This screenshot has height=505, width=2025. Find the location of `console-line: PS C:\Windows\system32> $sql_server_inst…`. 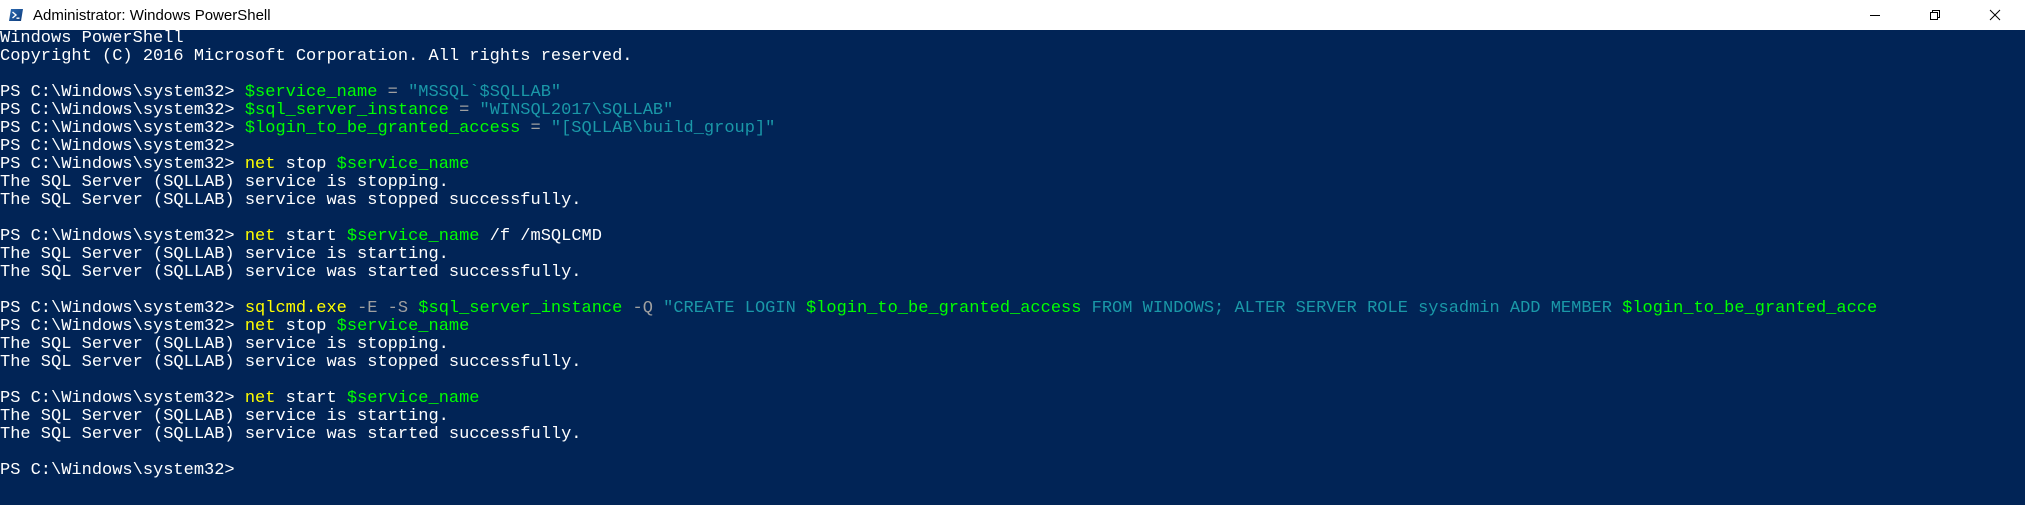

console-line: PS C:\Windows\system32> $sql_server_inst… is located at coordinates (1012, 111).